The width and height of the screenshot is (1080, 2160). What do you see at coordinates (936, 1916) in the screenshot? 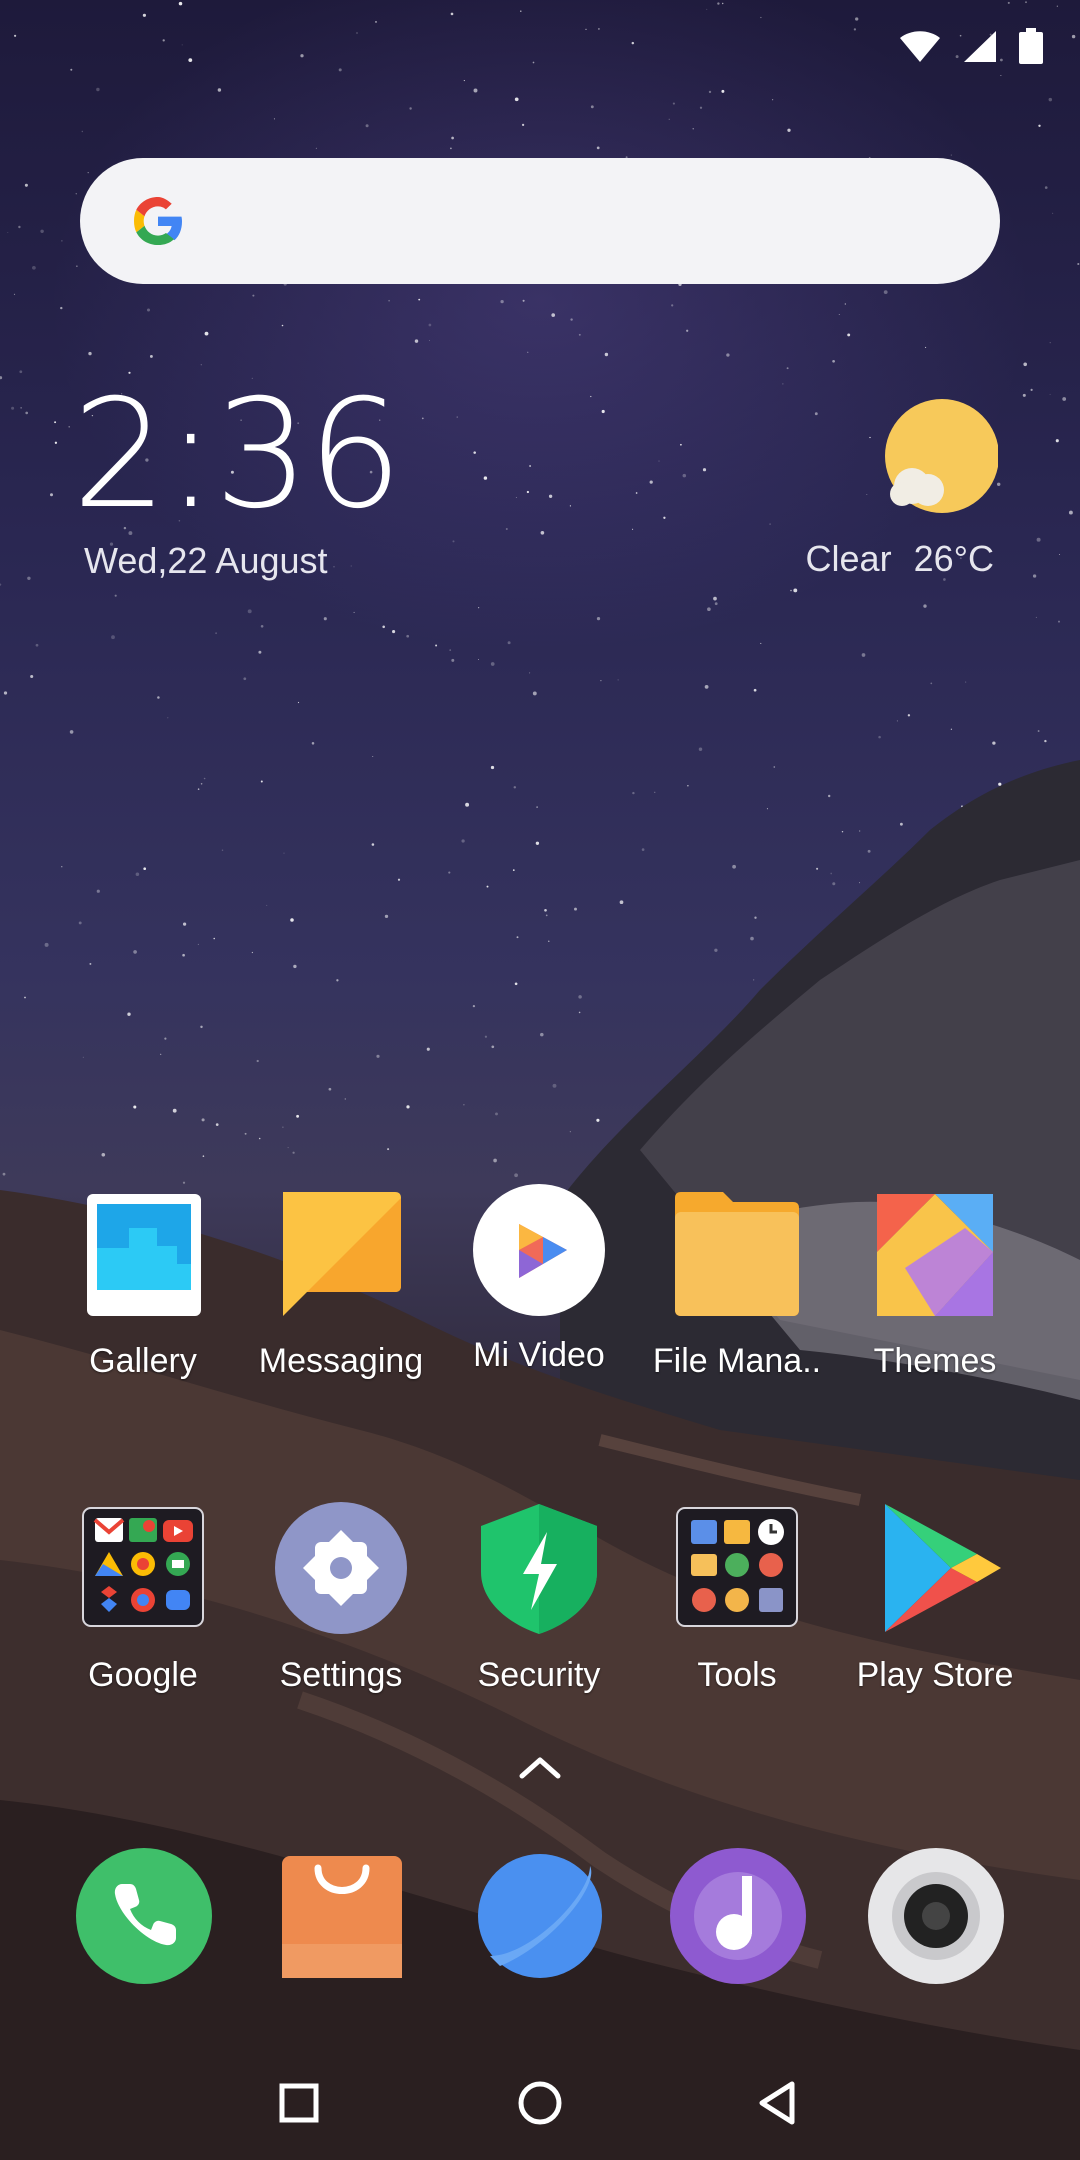
I see `camera-icon` at bounding box center [936, 1916].